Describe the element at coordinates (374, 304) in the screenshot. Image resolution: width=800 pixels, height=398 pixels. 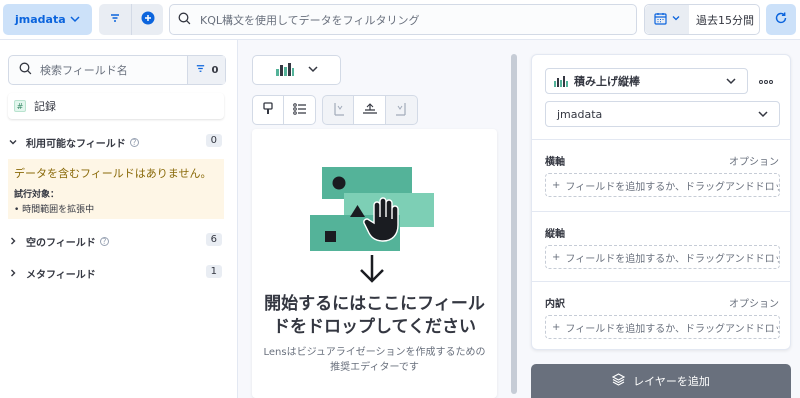
I see `drop-title-line1: 開始するにはここにフィール` at that location.